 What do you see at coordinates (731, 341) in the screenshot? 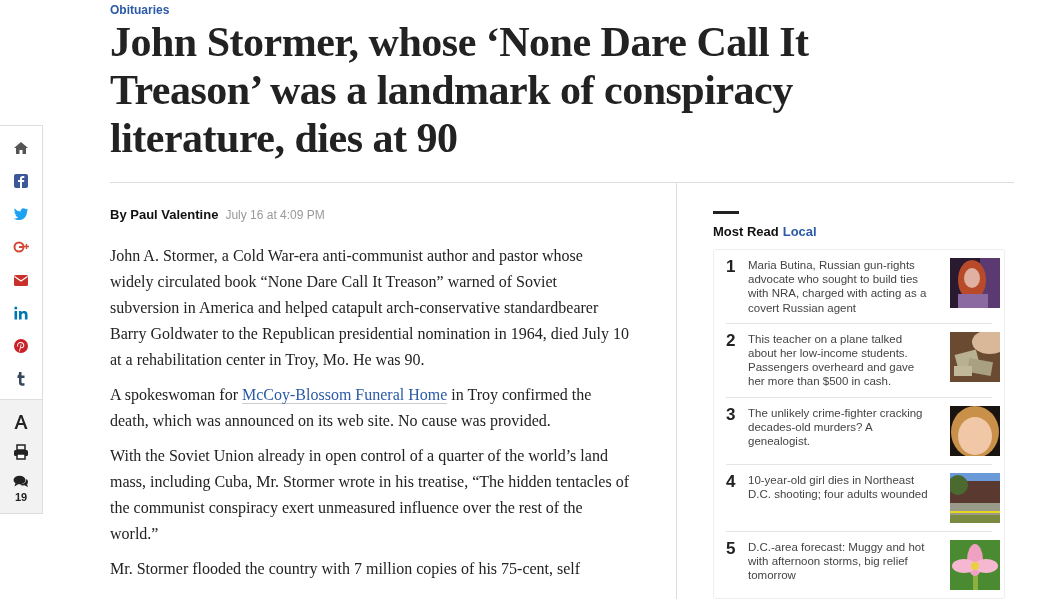
I see `rank-number: 2` at bounding box center [731, 341].